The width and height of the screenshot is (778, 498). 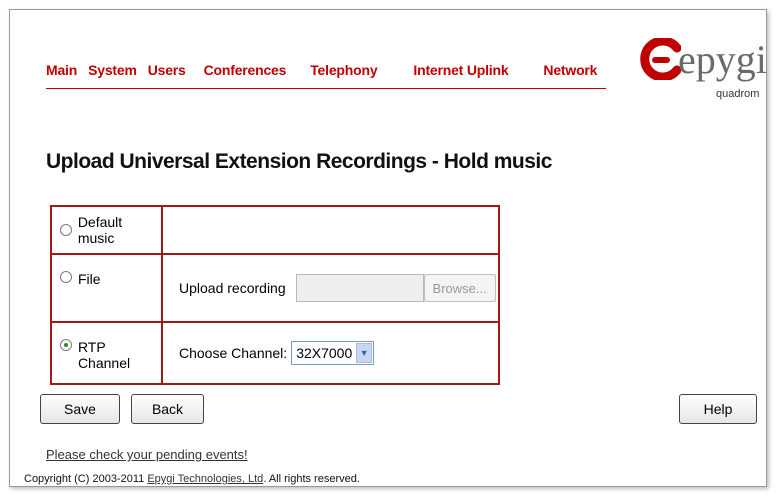 I want to click on logo-wordmark: epygi, so click(x=722, y=59).